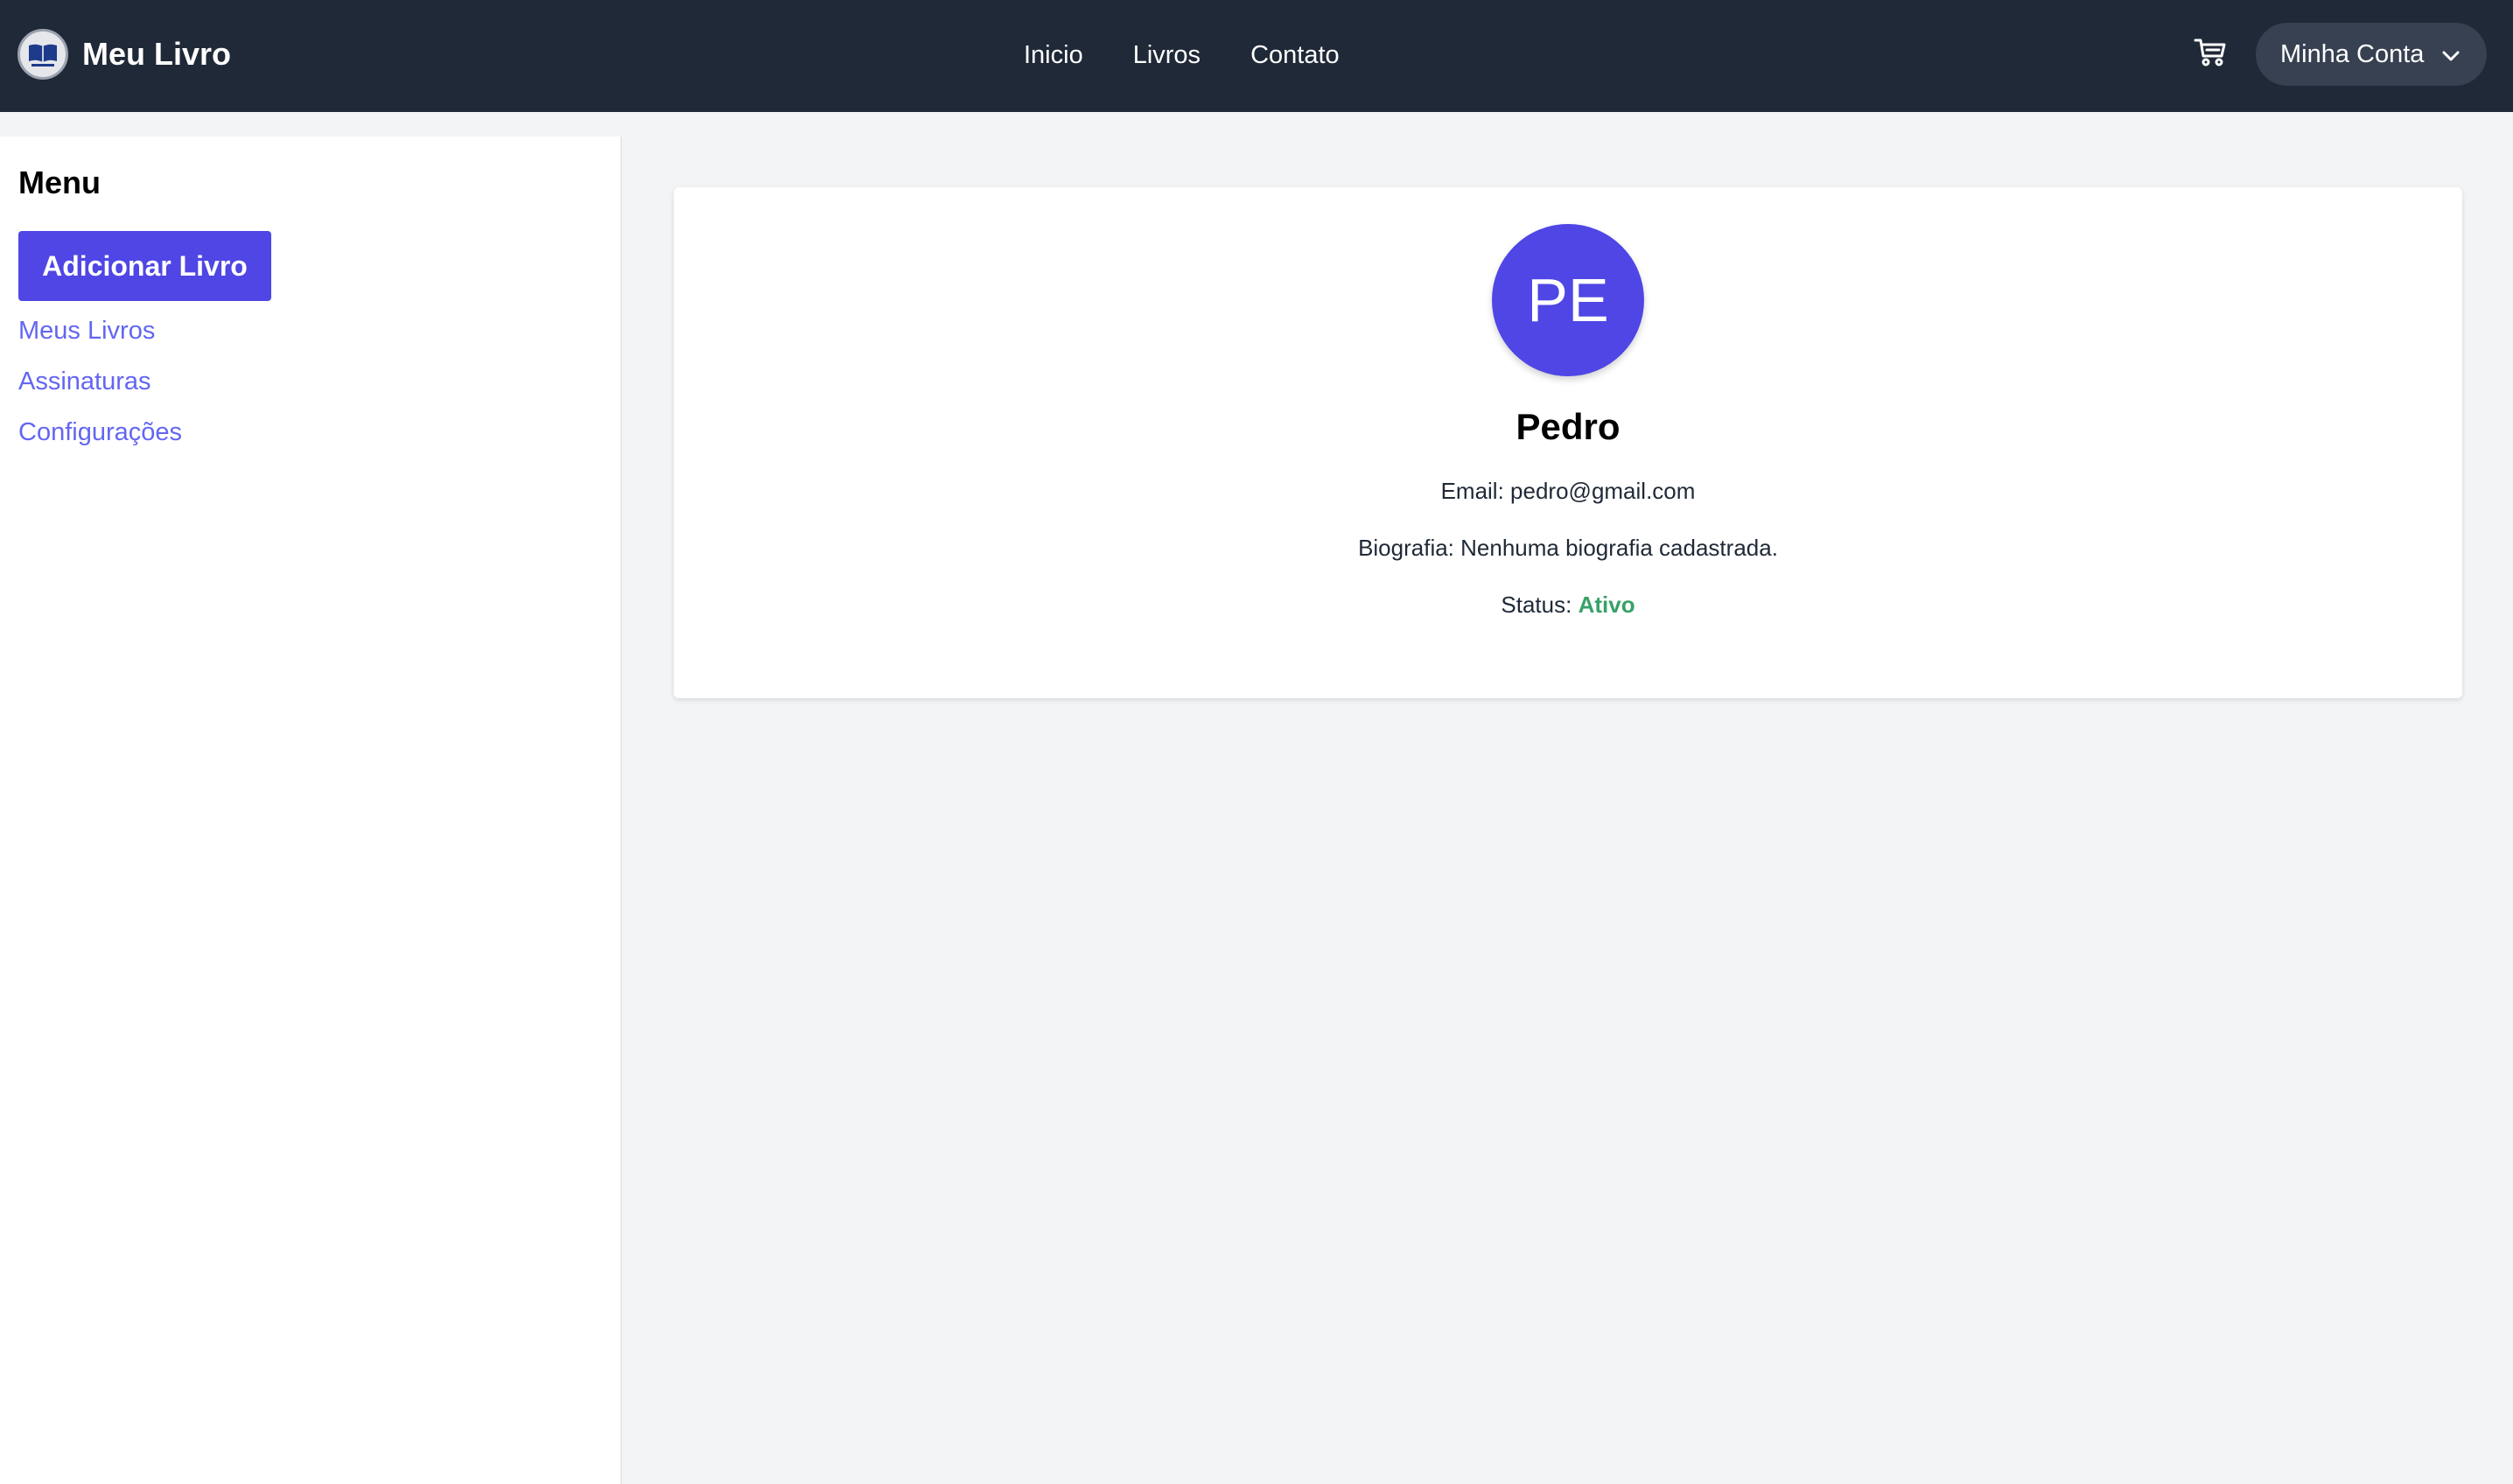 The image size is (2513, 1484). What do you see at coordinates (1053, 55) in the screenshot?
I see `nav-inicio: Inicio` at bounding box center [1053, 55].